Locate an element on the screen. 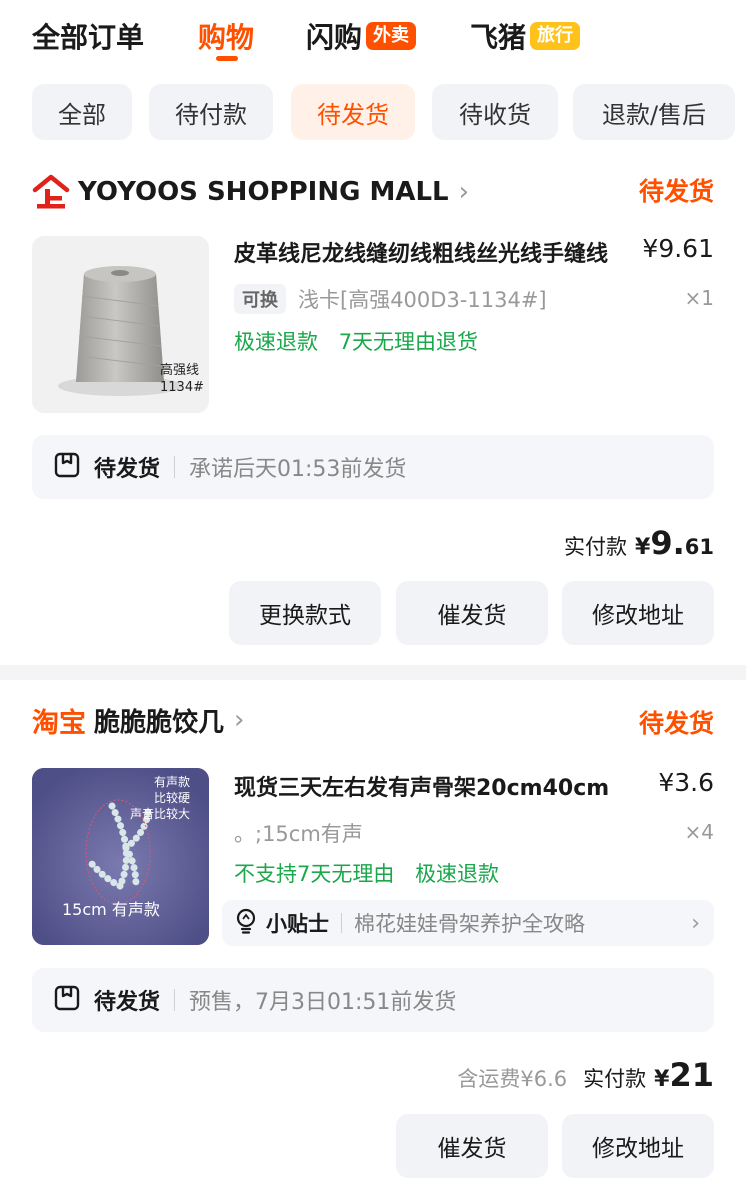  exchangeable-tag: 可换 is located at coordinates (260, 299).